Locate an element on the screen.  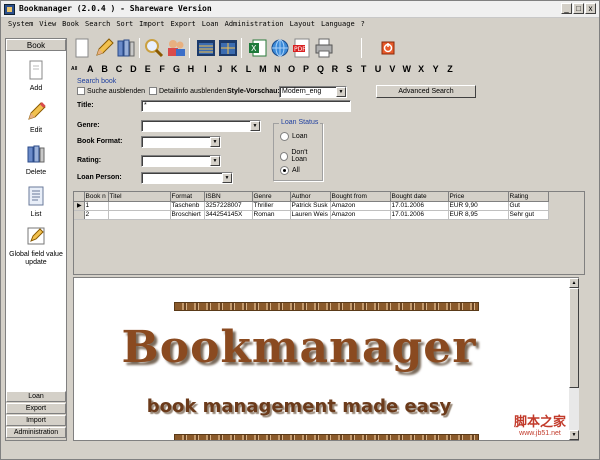
alpha-letter: C is located at coordinates (119, 69).